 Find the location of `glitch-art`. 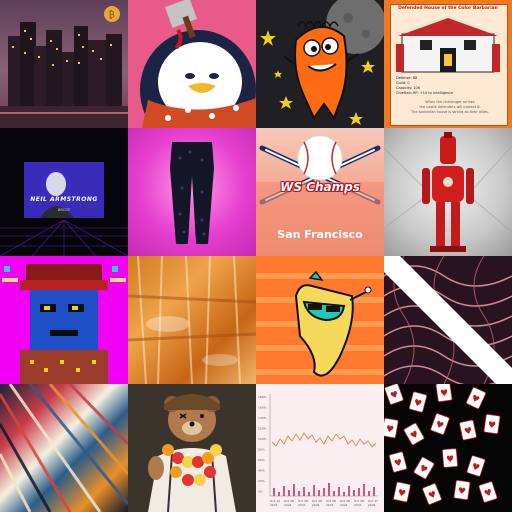

glitch-art is located at coordinates (64, 448).